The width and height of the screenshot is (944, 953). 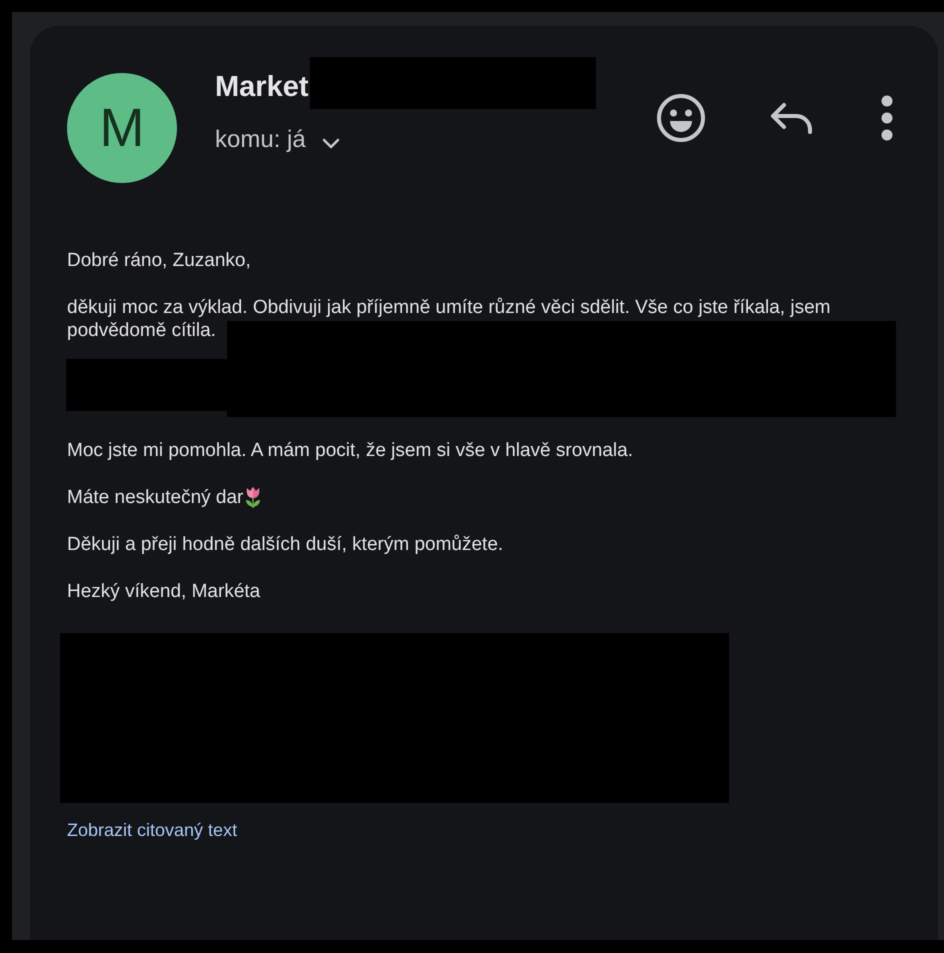 What do you see at coordinates (350, 450) in the screenshot?
I see `message-paragraph: Moc jste mi pomohla. A mám pocit, že jsem si vše v hlavě srovnala.` at bounding box center [350, 450].